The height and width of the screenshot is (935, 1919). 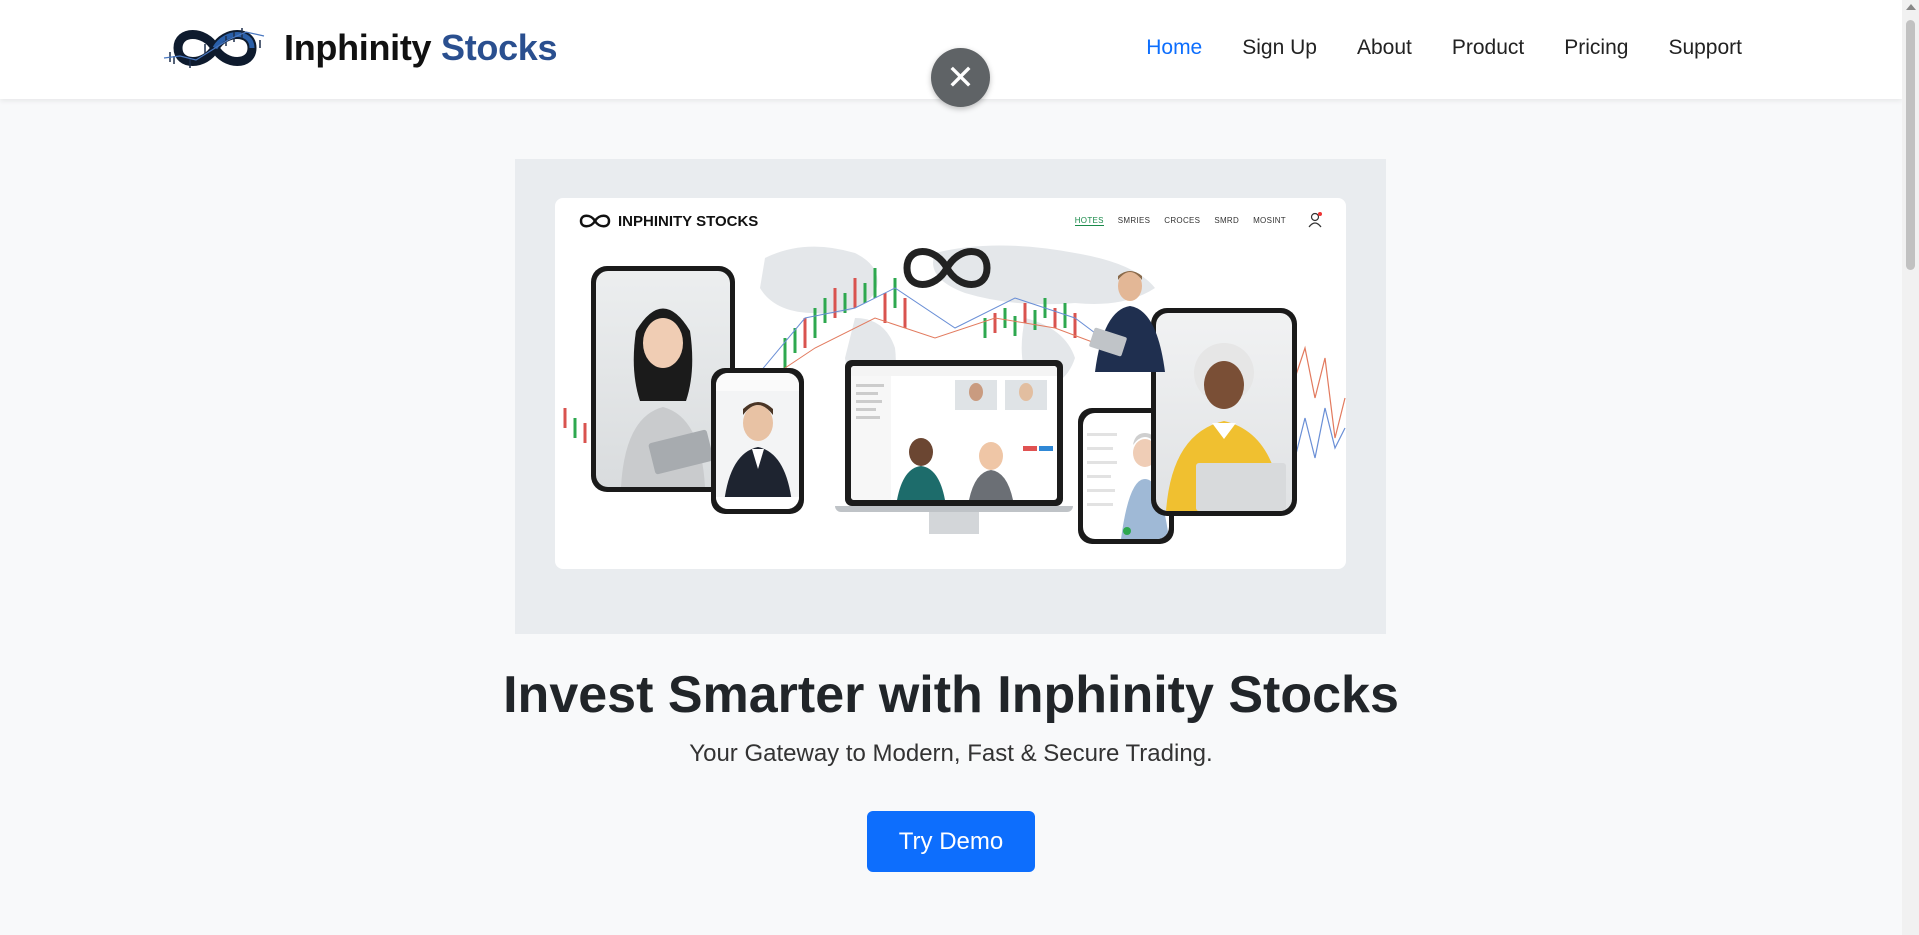 I want to click on vertical-scrollbar, so click(x=1910, y=467).